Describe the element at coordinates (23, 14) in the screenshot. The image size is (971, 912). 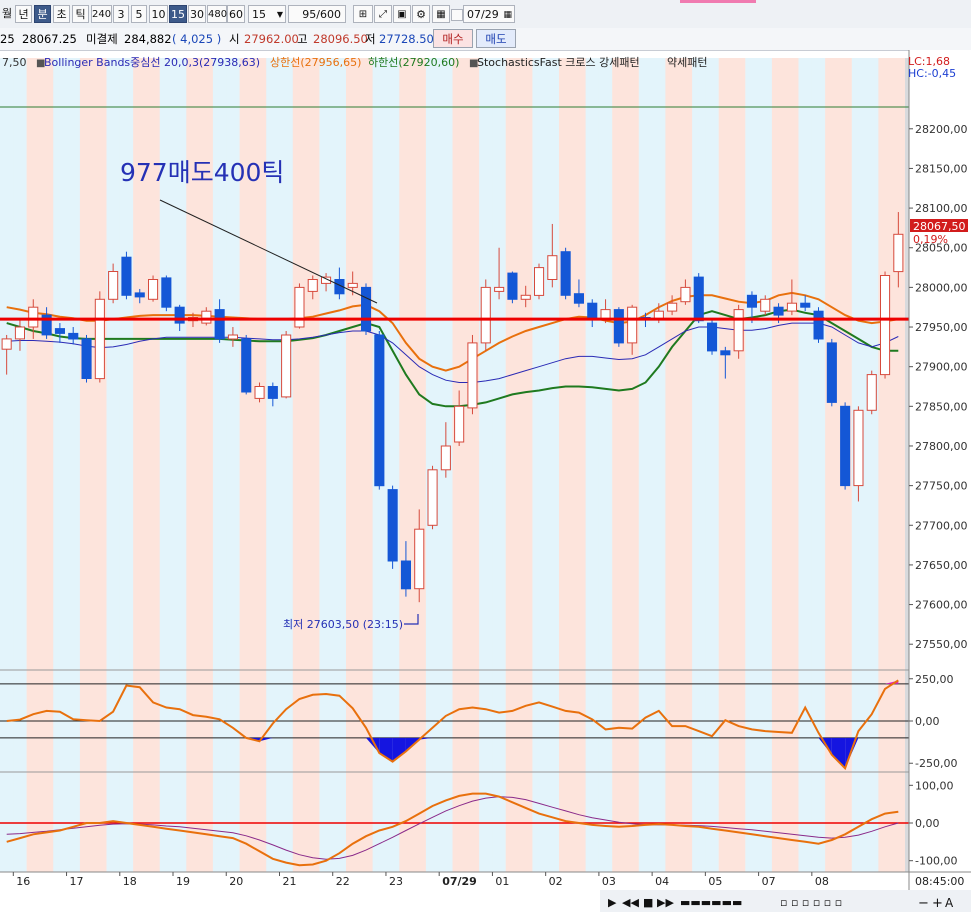
I see `period-year-button: 년` at that location.